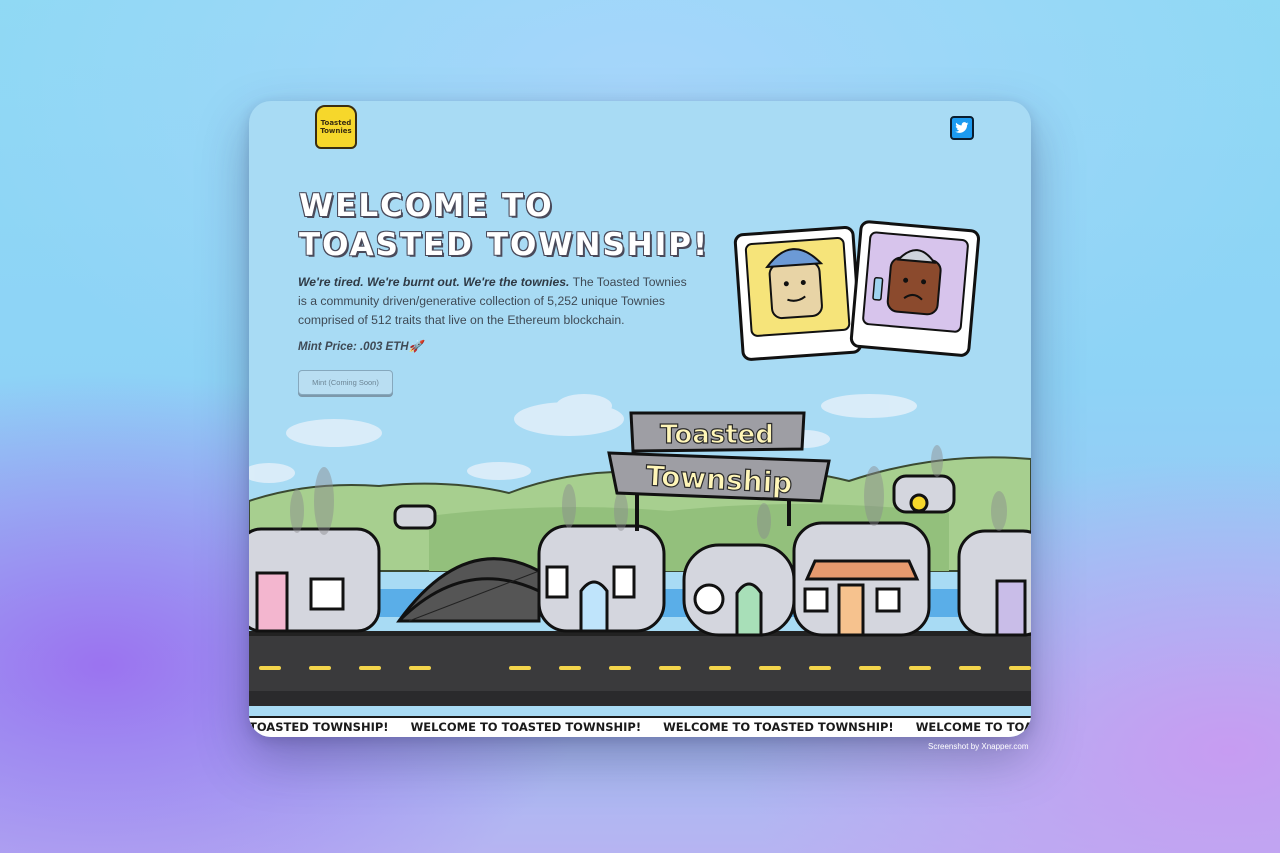  I want to click on logo-text: Toasted Townies, so click(336, 127).